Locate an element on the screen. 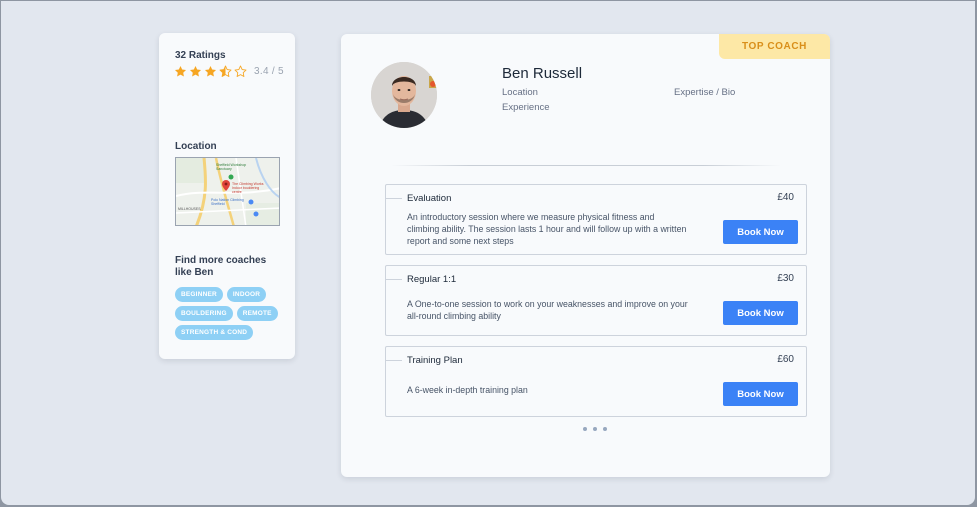 This screenshot has height=507, width=977. map-label-left: MILLHOUSES is located at coordinates (189, 209).